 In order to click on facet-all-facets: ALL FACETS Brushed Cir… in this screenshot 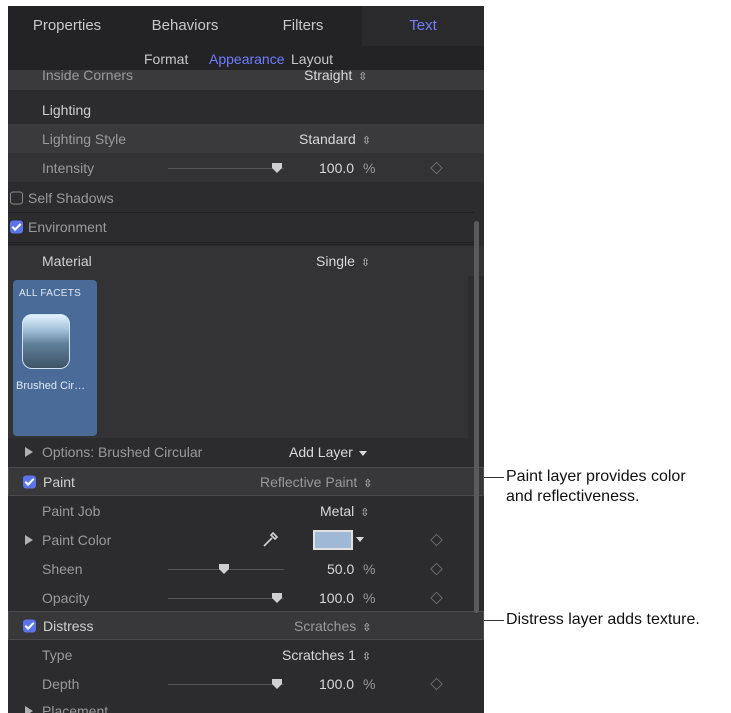, I will do `click(55, 358)`.